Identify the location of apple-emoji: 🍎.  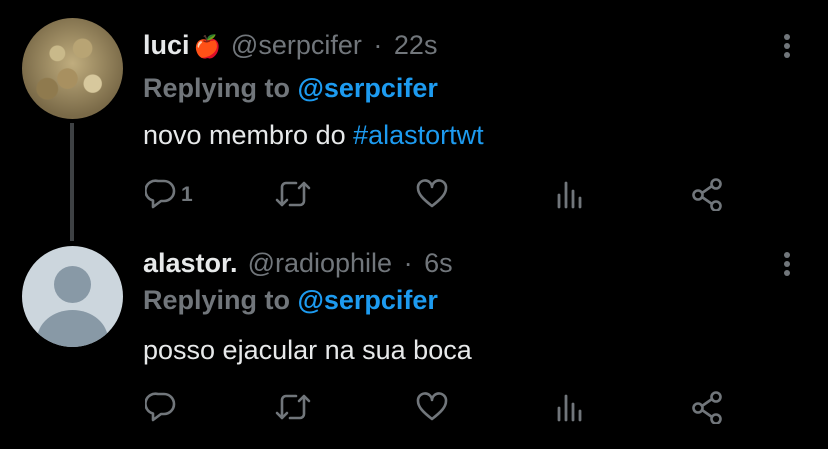
(207, 46).